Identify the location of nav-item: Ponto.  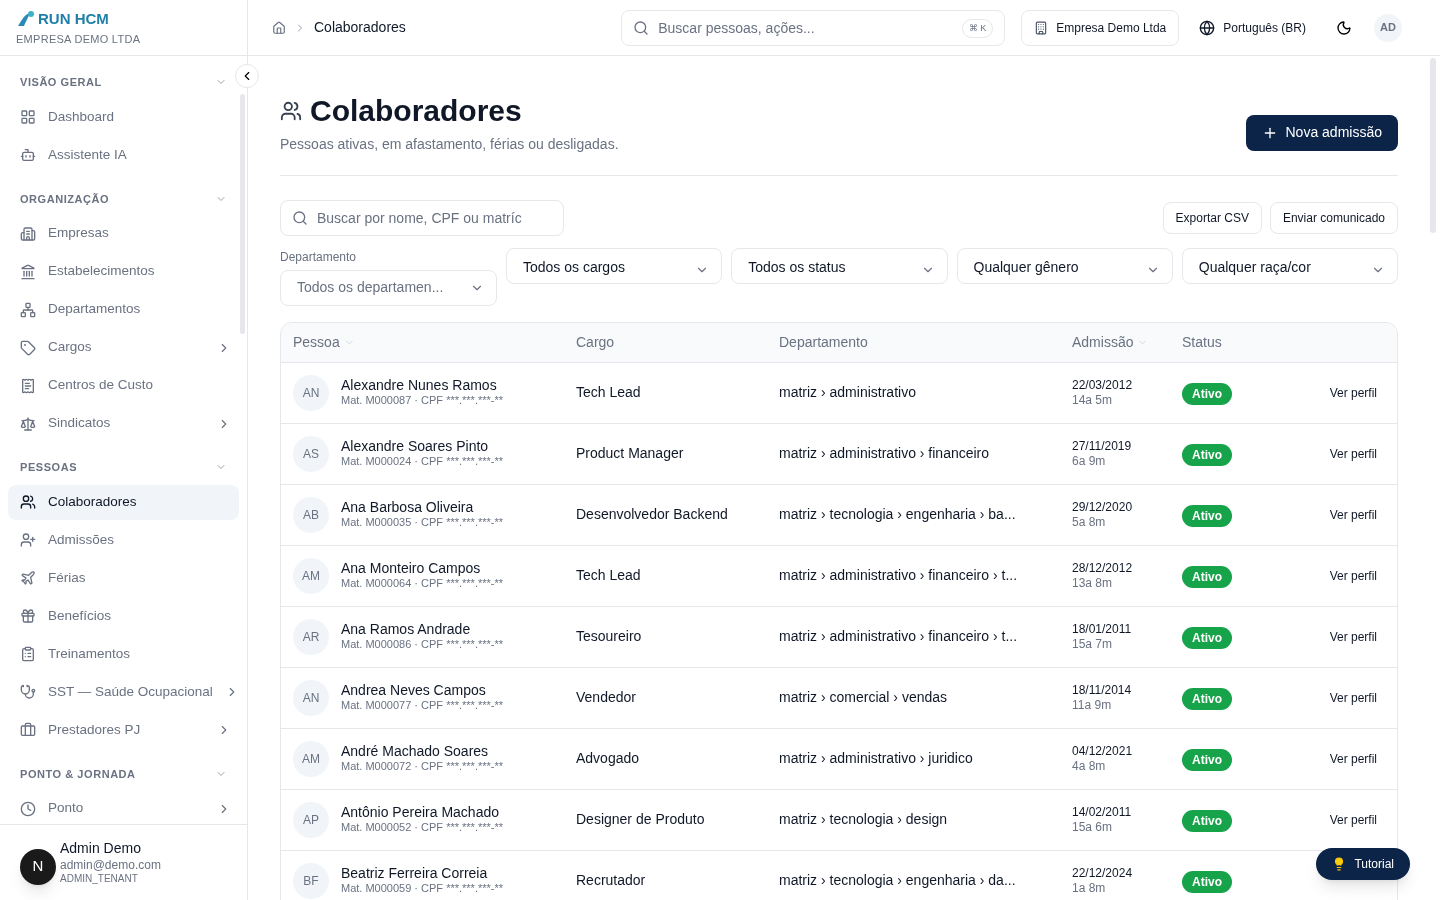
(123, 807).